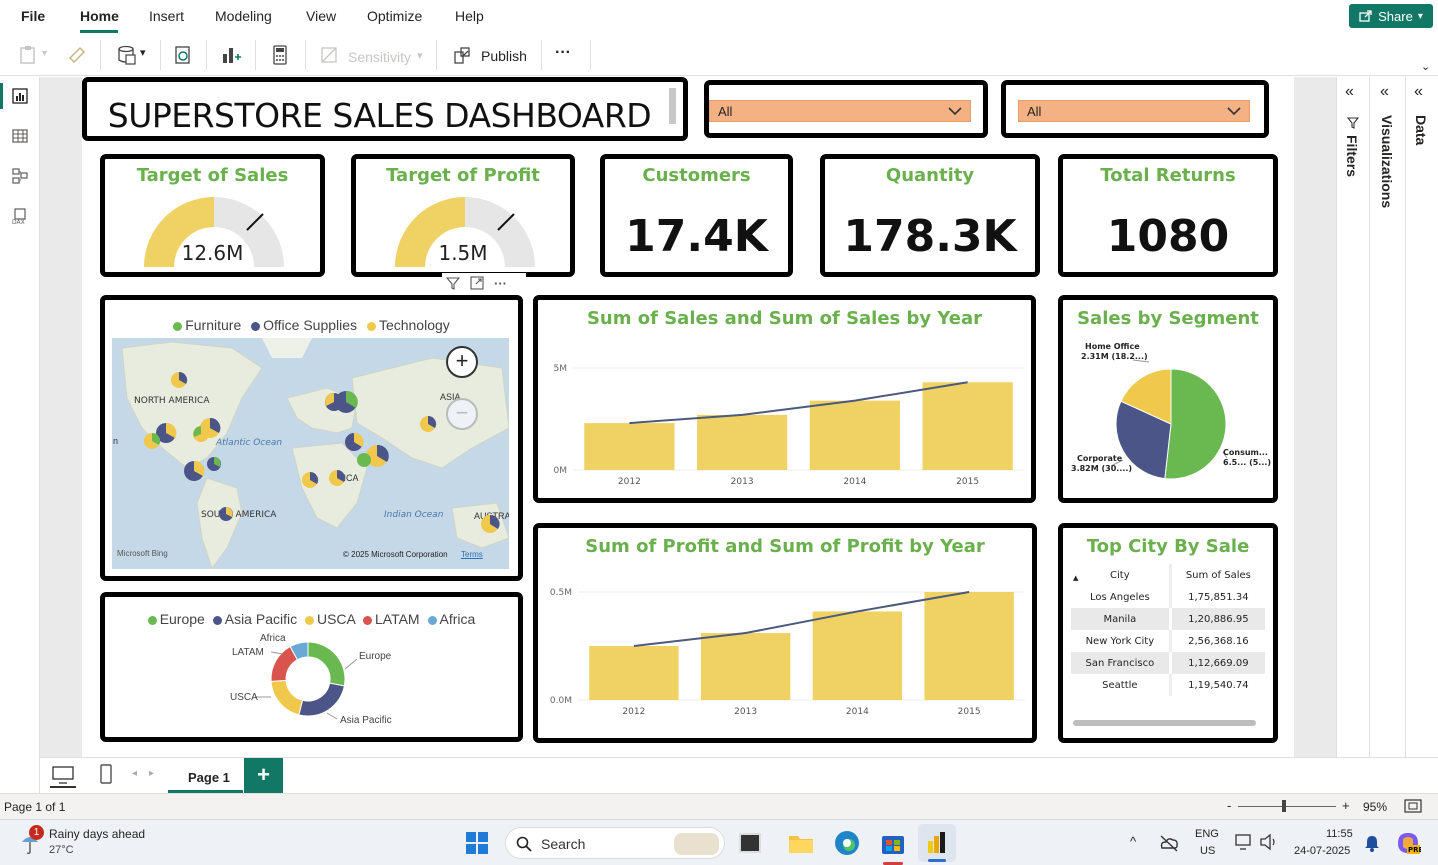 The height and width of the screenshot is (865, 1438). What do you see at coordinates (63, 775) in the screenshot?
I see `desktop-layout-icon` at bounding box center [63, 775].